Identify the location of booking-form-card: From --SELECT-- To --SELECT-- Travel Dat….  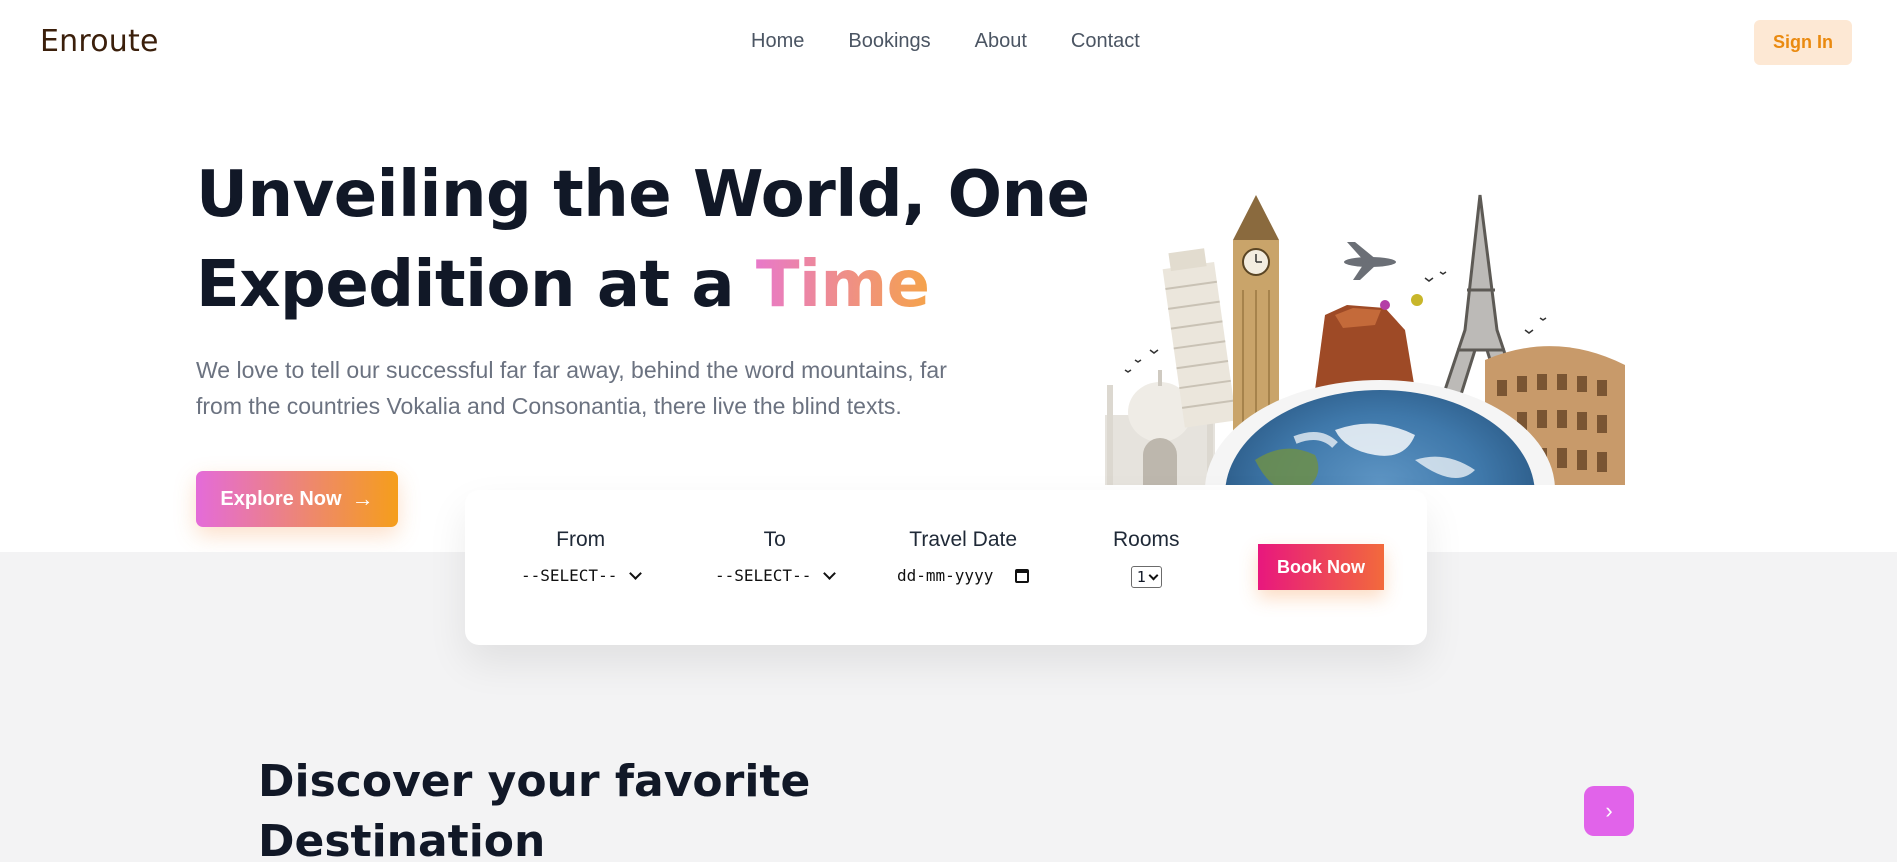
(946, 567).